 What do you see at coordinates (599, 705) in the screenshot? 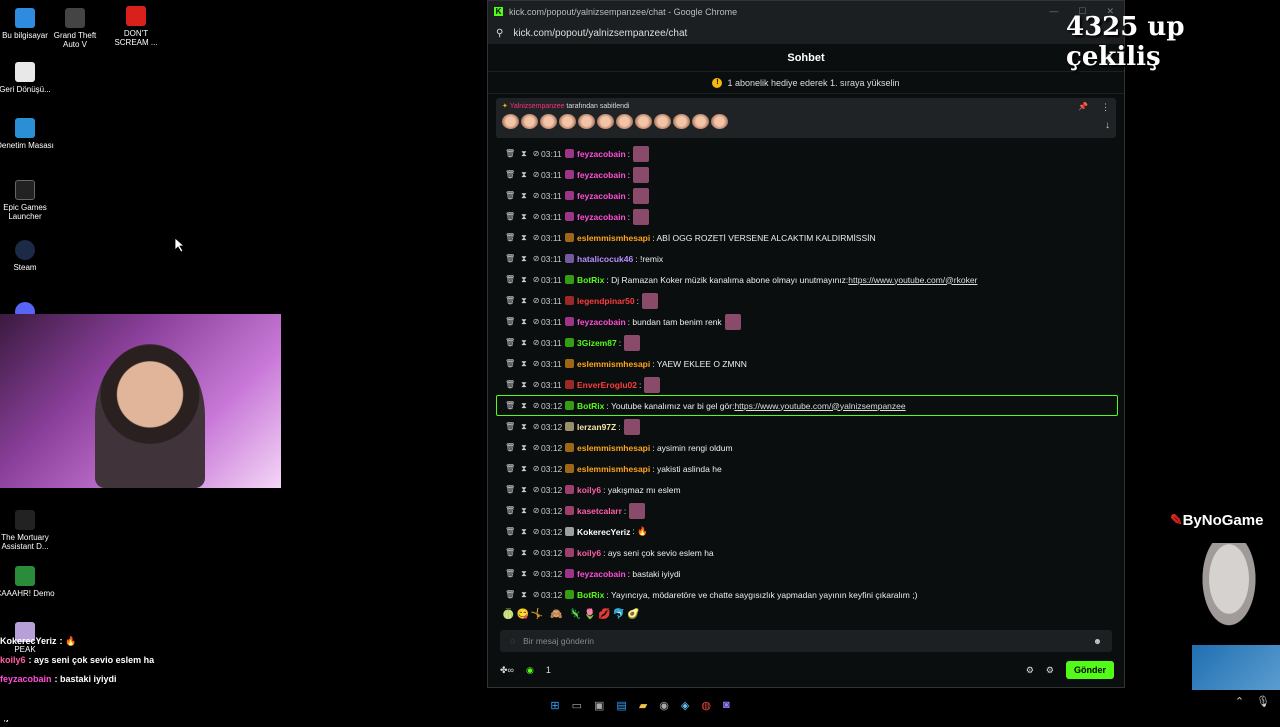
I see `task-view-icon: ▣` at bounding box center [599, 705].